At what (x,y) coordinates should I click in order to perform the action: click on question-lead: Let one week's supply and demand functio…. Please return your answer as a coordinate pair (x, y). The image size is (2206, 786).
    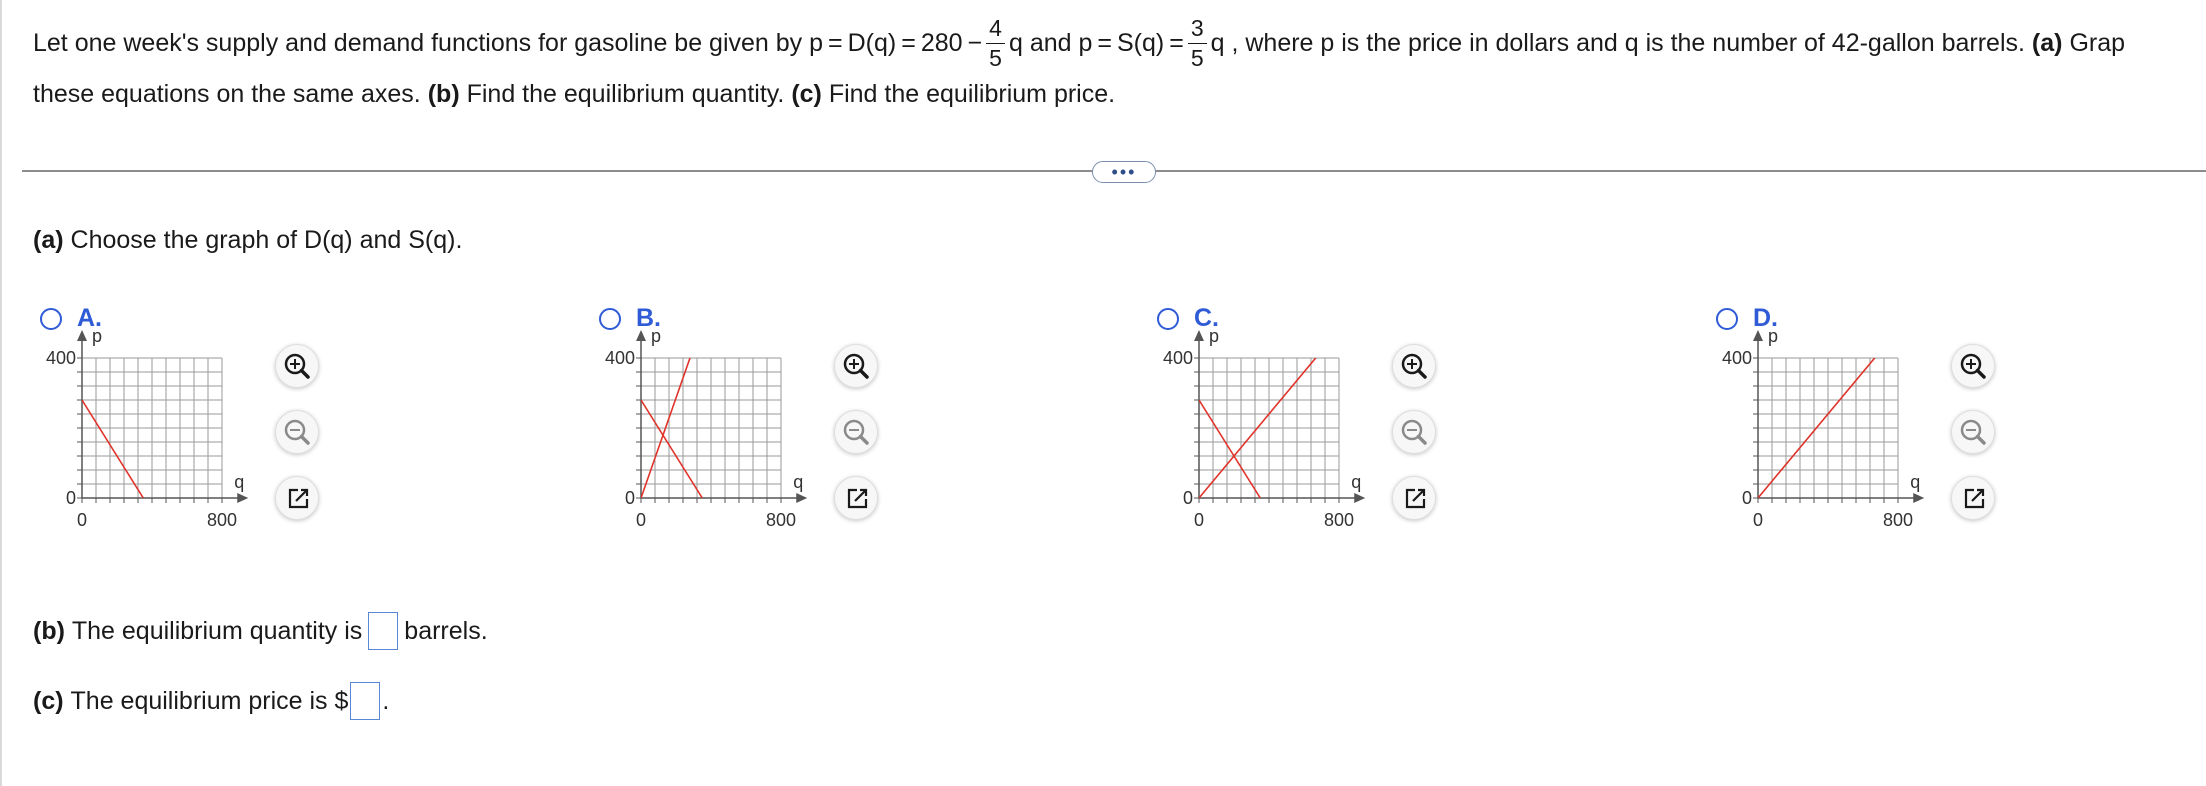
    Looking at the image, I should click on (508, 42).